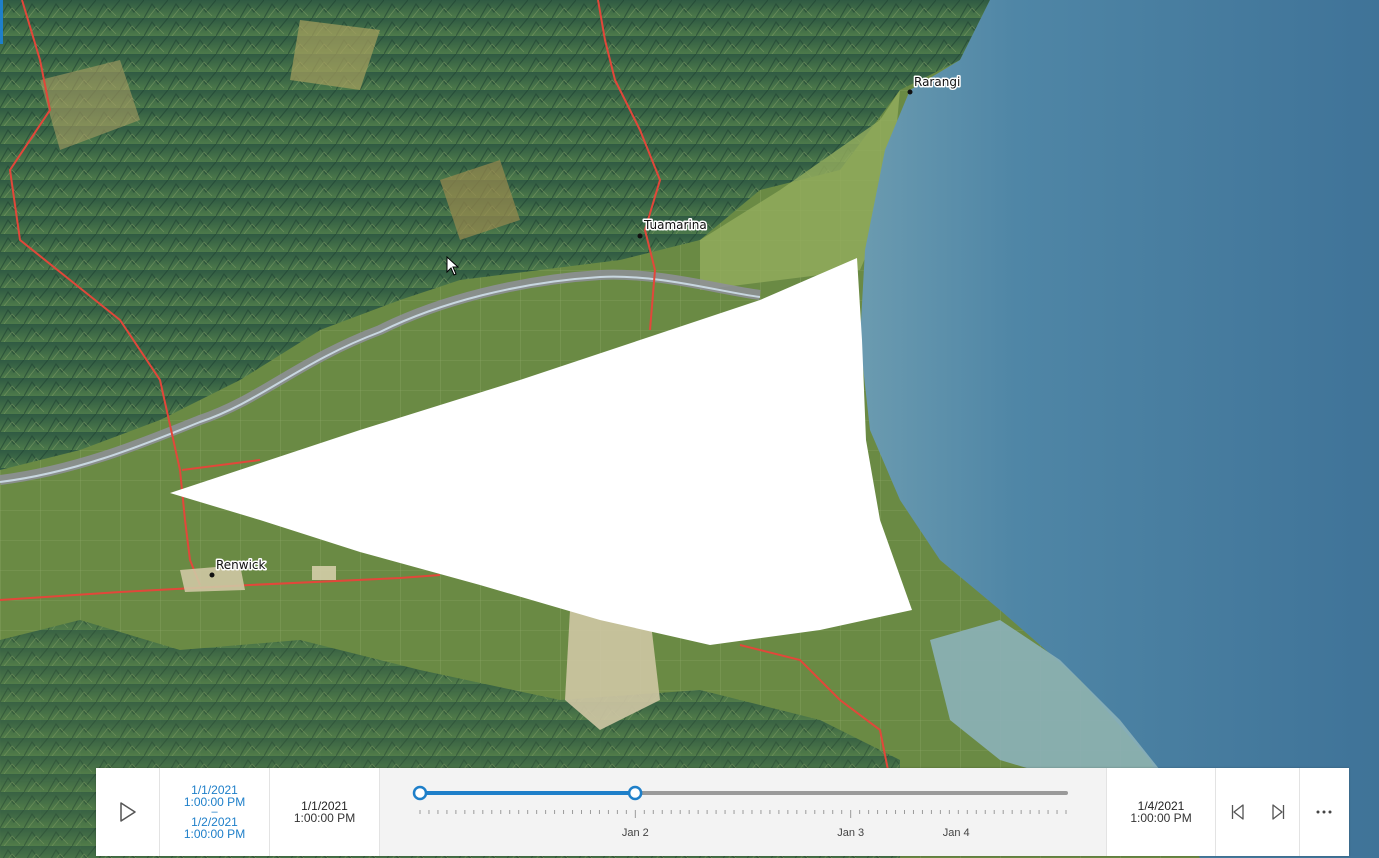 The height and width of the screenshot is (858, 1379). I want to click on town-area, so click(324, 573).